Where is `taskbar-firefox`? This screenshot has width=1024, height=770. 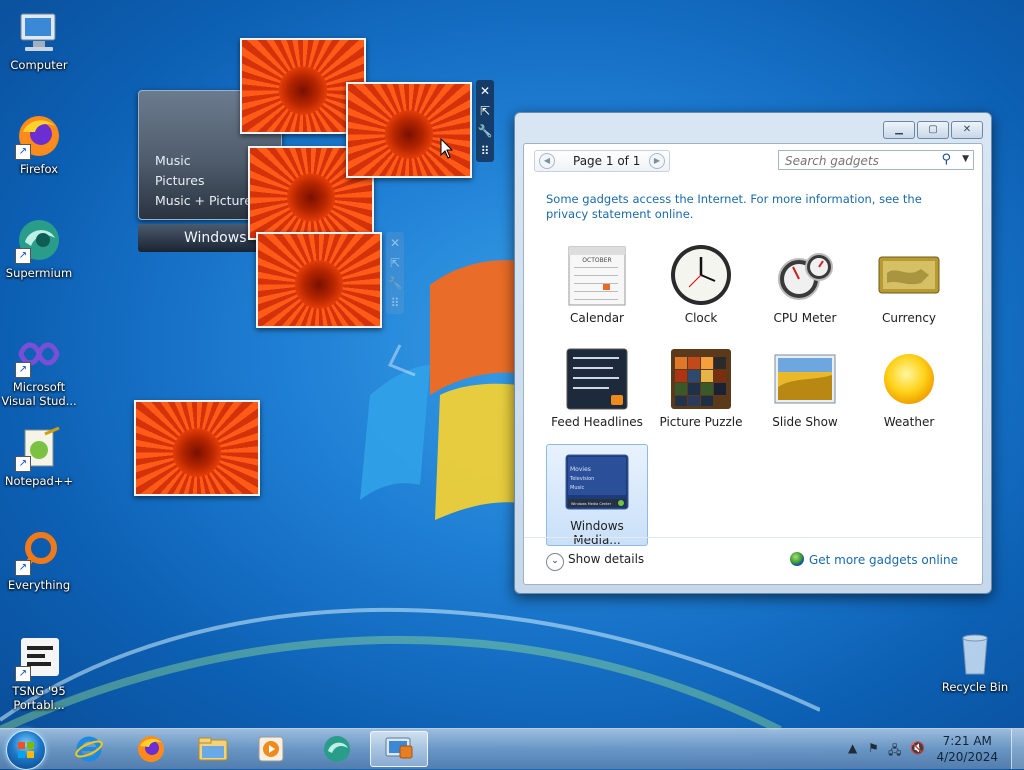
taskbar-firefox is located at coordinates (151, 749).